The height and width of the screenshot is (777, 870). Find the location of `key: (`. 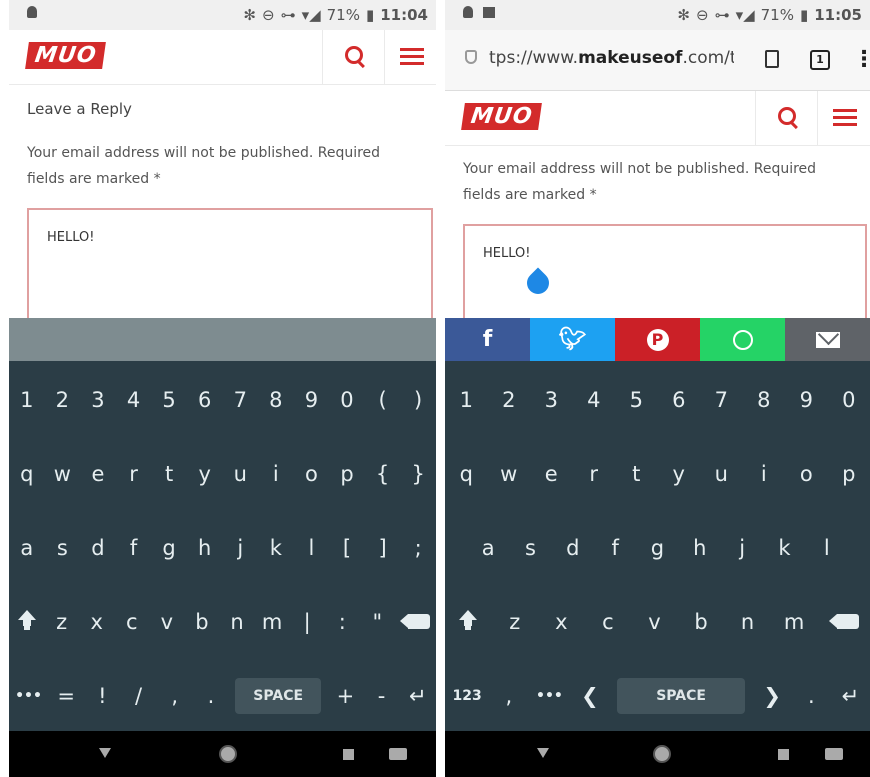

key: ( is located at coordinates (383, 400).